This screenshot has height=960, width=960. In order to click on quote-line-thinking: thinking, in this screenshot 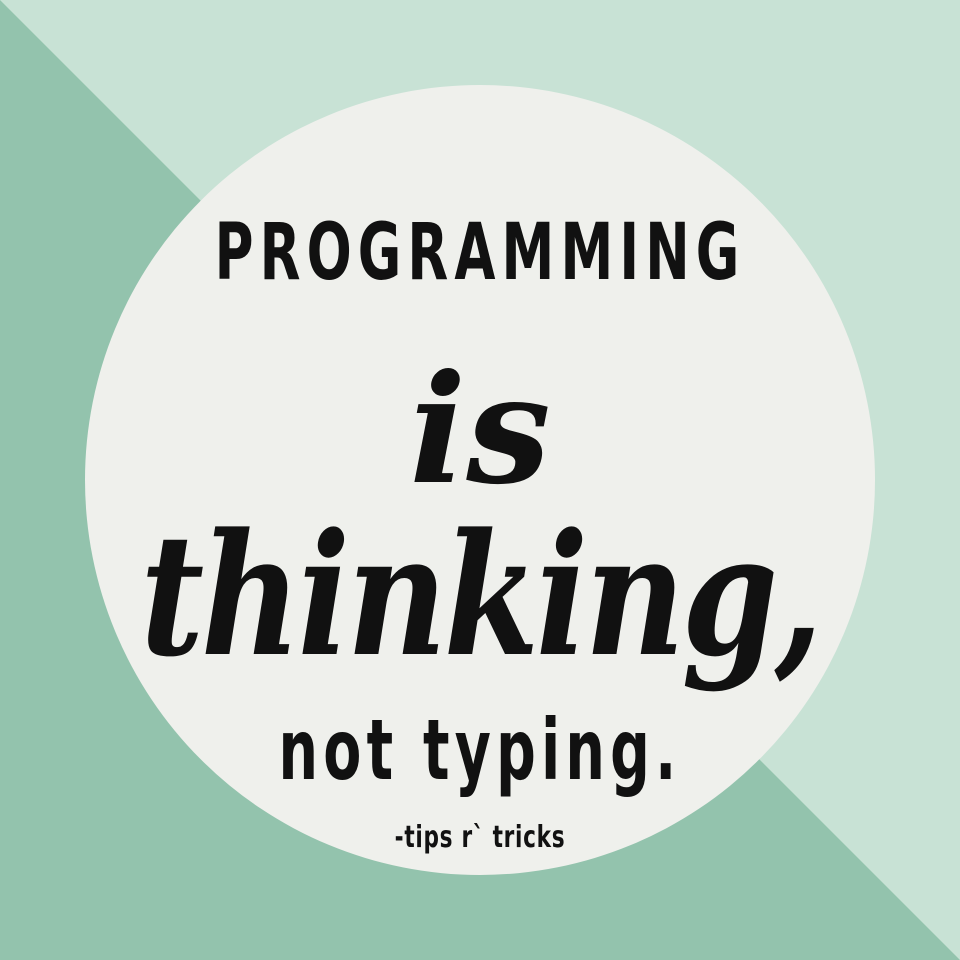, I will do `click(481, 595)`.